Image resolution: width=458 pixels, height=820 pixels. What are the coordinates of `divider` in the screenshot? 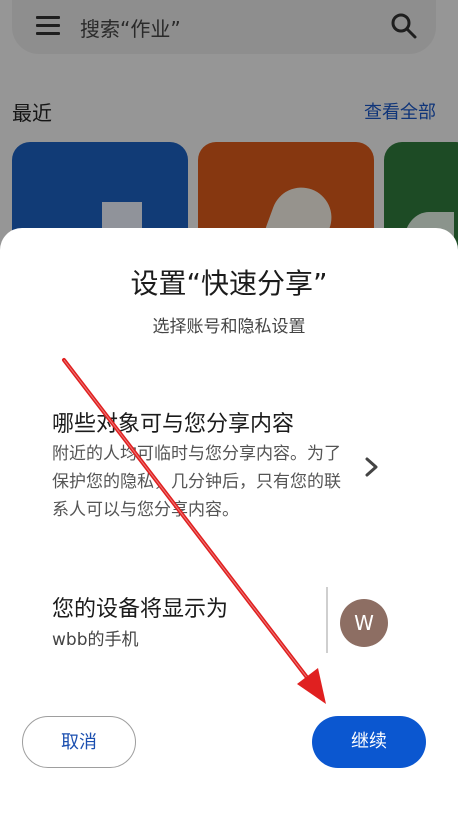 It's located at (327, 620).